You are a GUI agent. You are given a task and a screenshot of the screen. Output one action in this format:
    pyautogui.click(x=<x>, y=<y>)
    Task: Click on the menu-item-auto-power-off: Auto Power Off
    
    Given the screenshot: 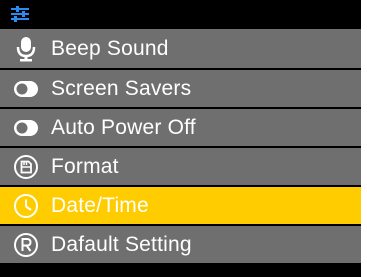 What is the action you would take?
    pyautogui.click(x=180, y=126)
    